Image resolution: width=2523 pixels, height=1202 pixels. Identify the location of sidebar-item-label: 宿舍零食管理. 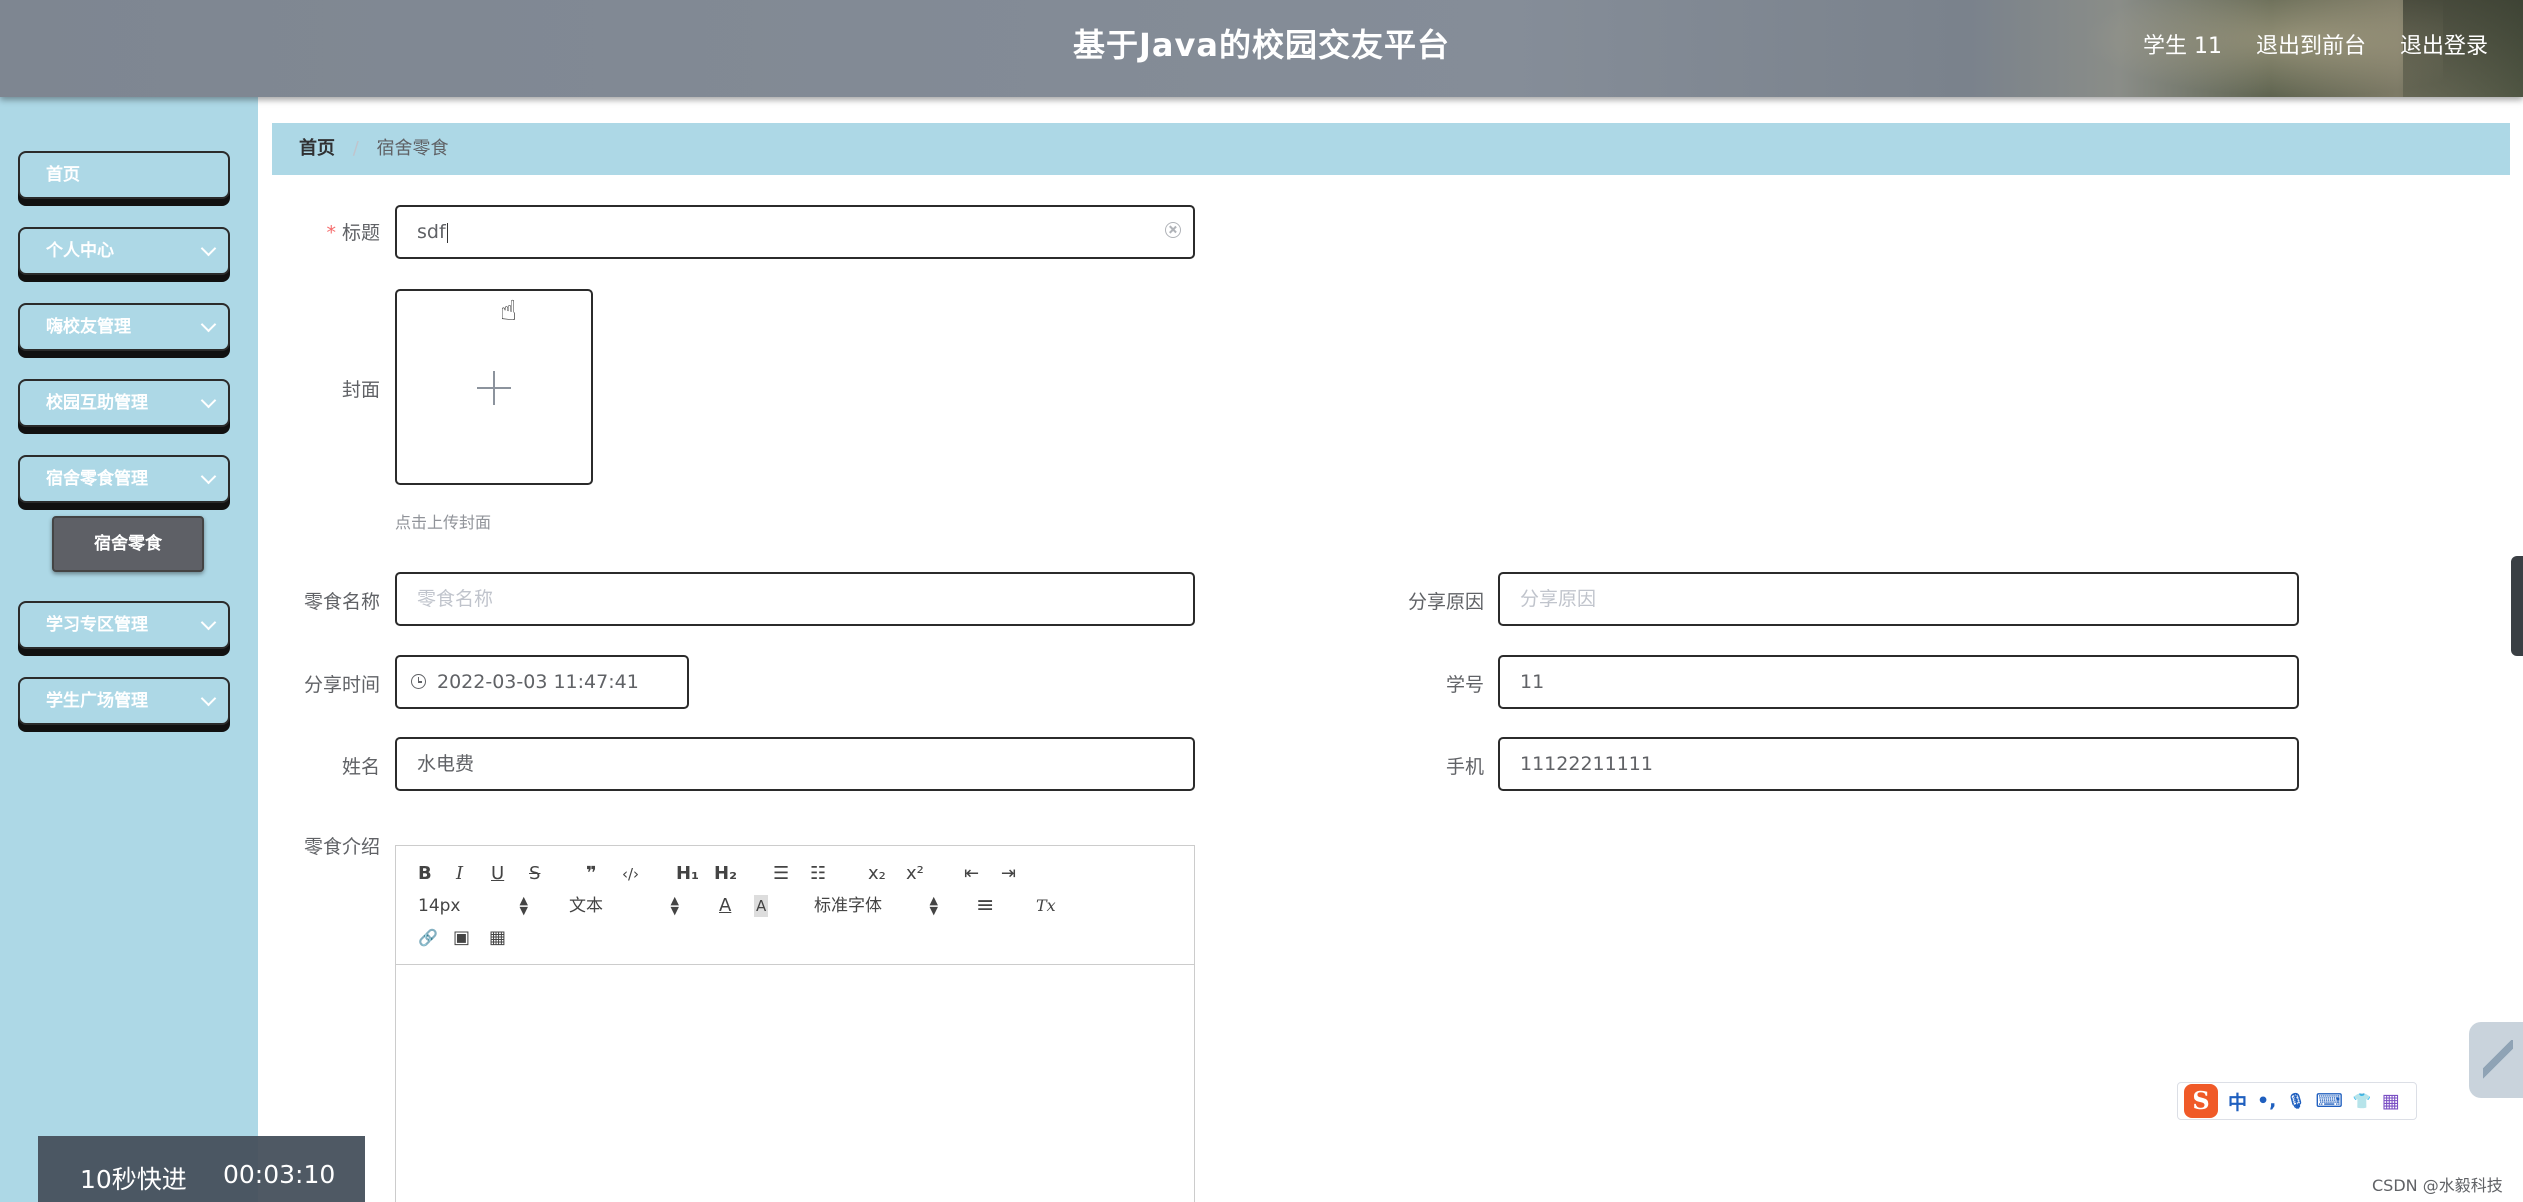
(97, 479).